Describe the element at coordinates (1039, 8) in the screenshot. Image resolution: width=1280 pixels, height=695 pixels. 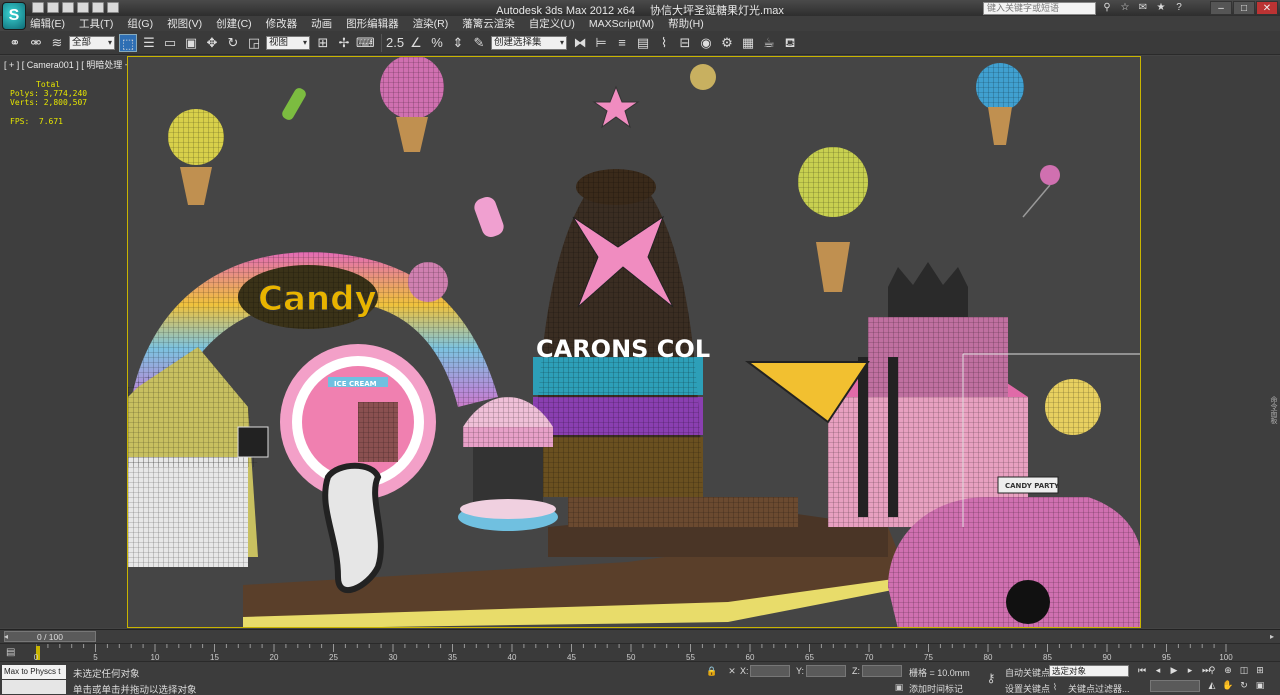
I see `search-input: 键入关键字或短语` at that location.